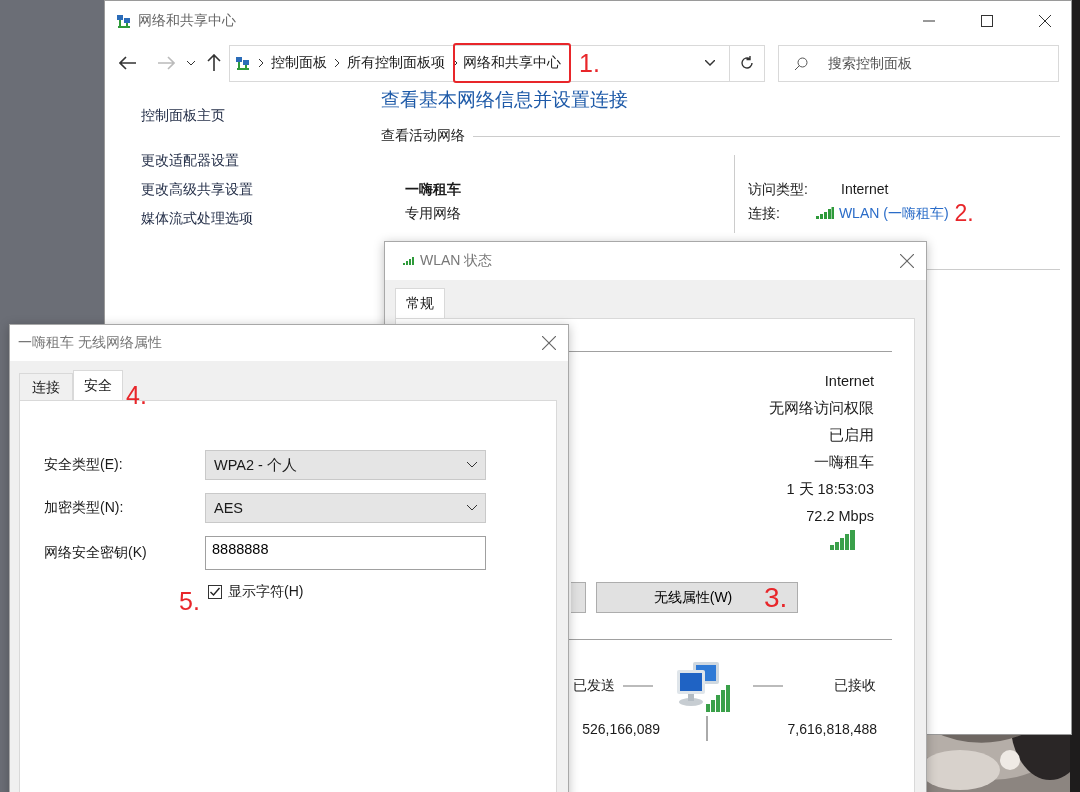 This screenshot has height=792, width=1080. I want to click on status-value: 已启用, so click(851, 435).